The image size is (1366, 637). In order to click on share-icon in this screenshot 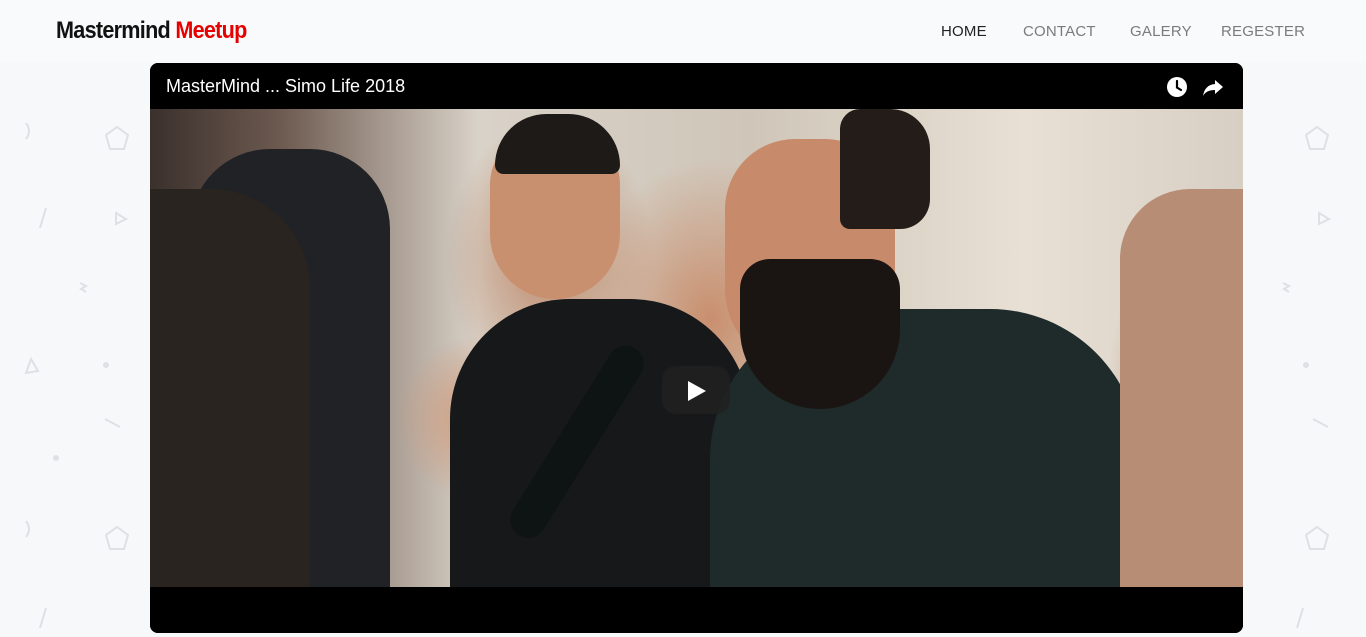, I will do `click(1213, 87)`.